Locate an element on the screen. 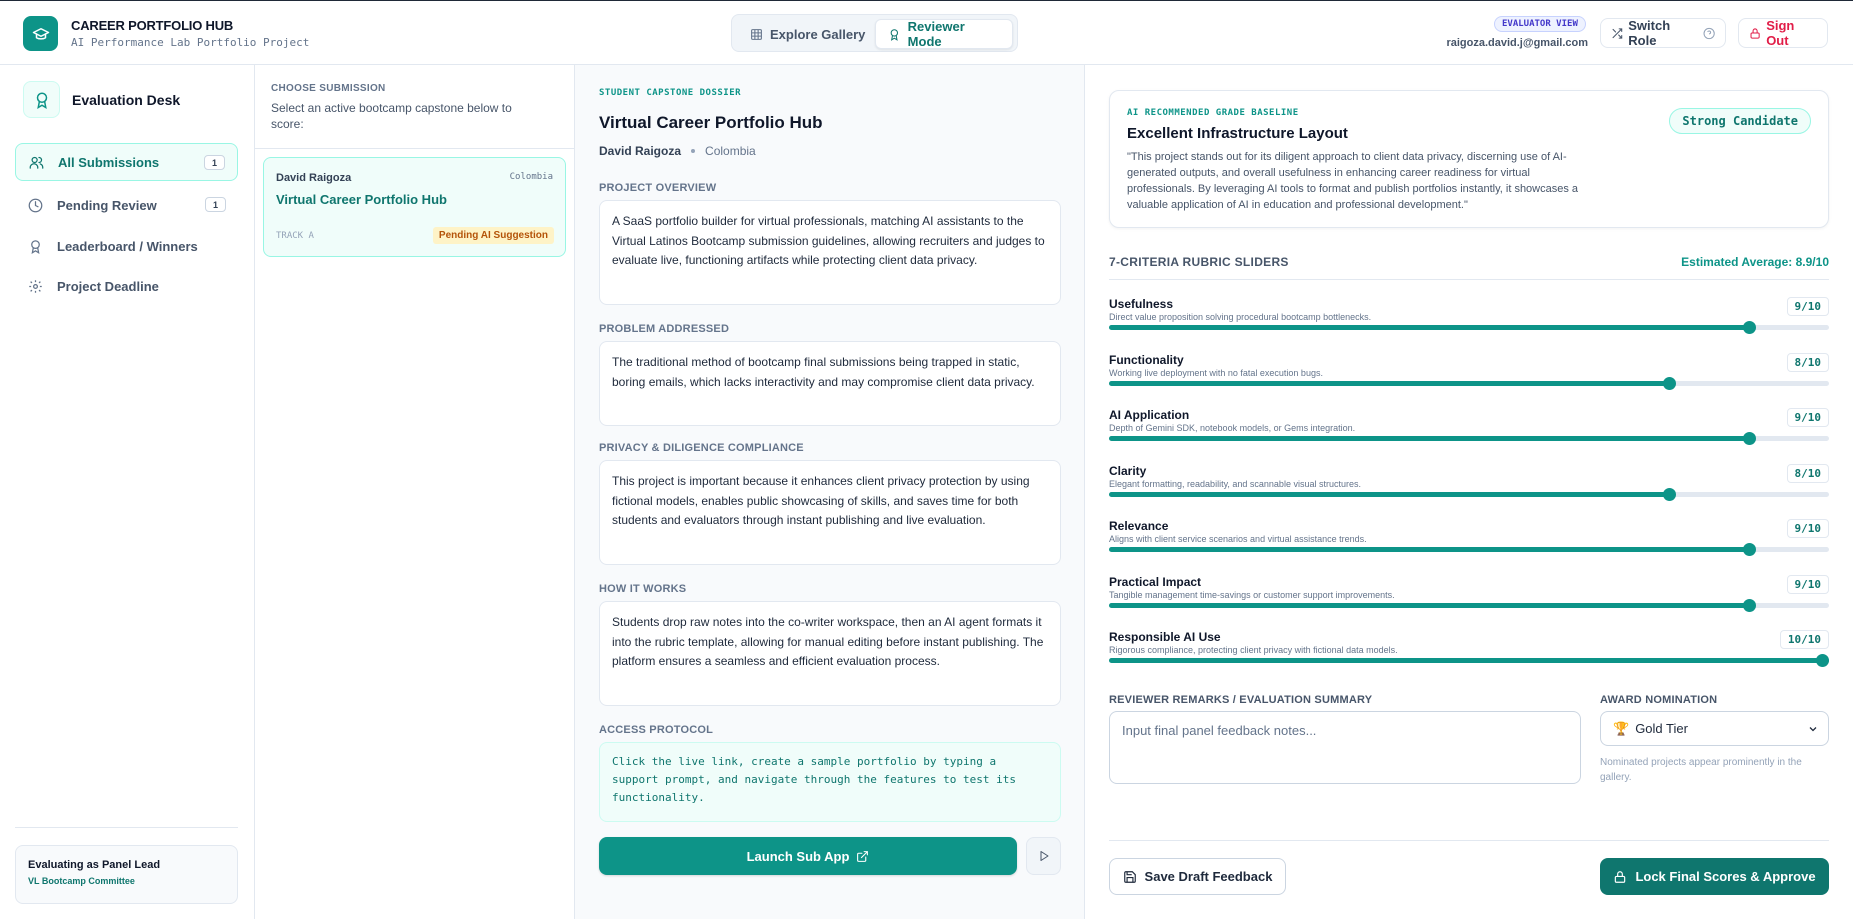  reviewer-mode-label: Reviewer Mode is located at coordinates (936, 34).